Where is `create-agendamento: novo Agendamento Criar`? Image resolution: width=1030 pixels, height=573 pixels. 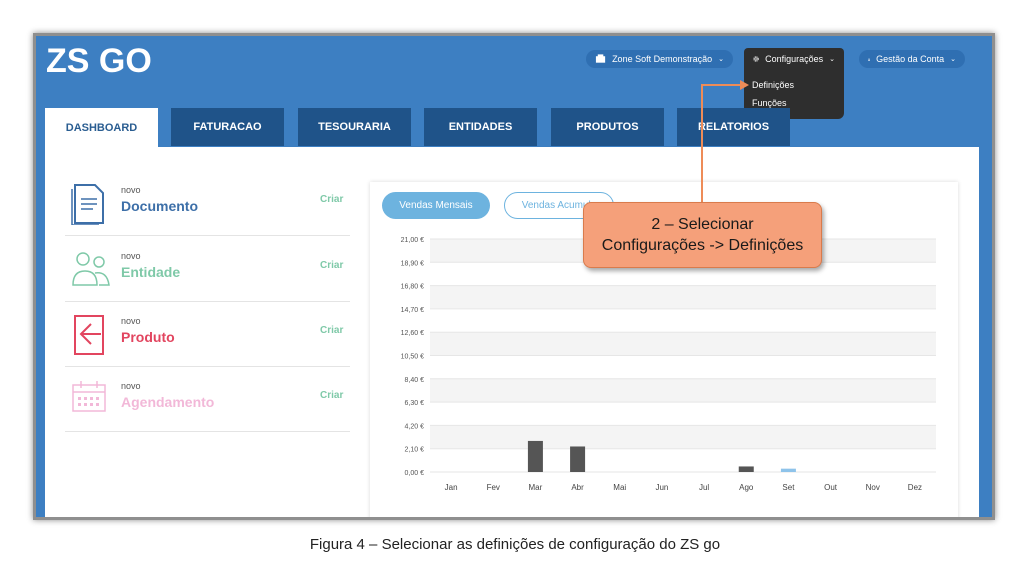 create-agendamento: novo Agendamento Criar is located at coordinates (207, 399).